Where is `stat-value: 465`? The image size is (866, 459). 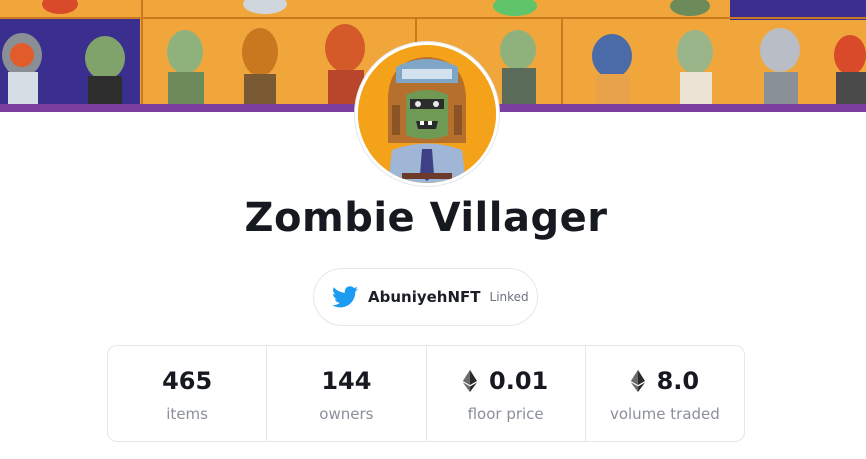 stat-value: 465 is located at coordinates (187, 381).